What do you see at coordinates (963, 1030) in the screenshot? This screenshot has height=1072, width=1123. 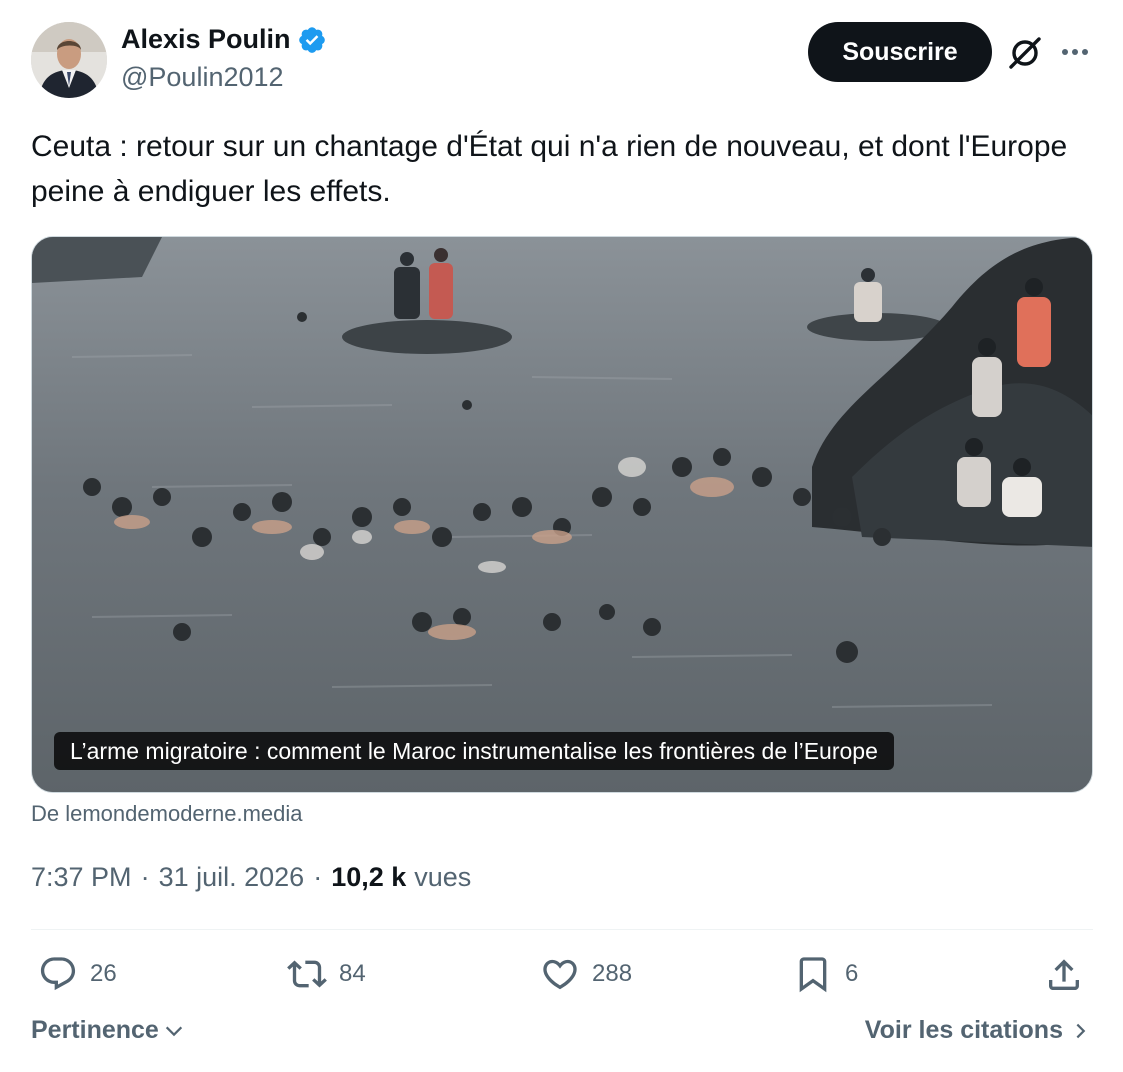 I see `quotes-label: Voir les citations` at bounding box center [963, 1030].